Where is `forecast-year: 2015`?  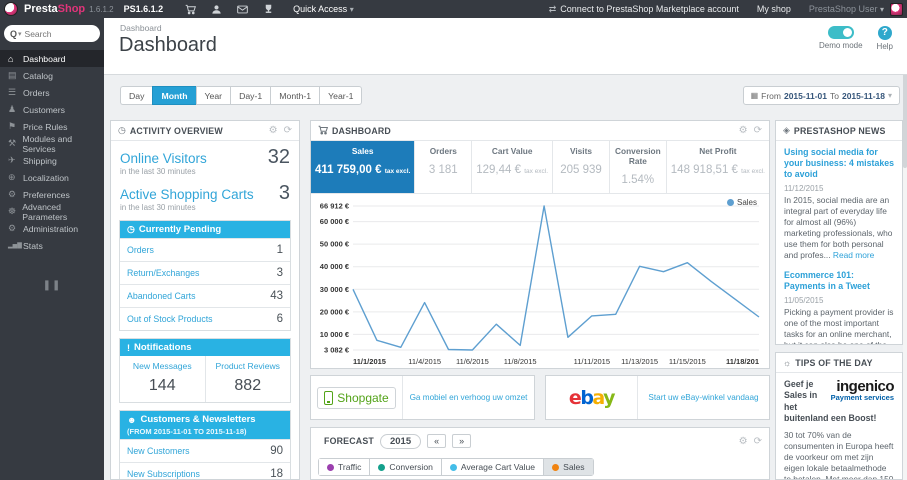
forecast-year: 2015 is located at coordinates (400, 441).